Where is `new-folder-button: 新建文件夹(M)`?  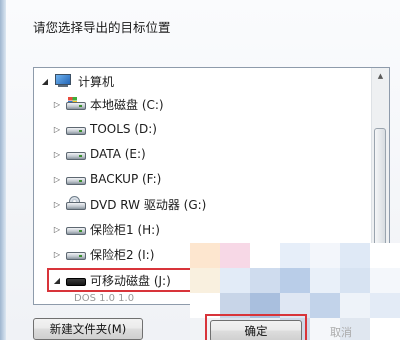
new-folder-button: 新建文件夹(M) is located at coordinates (88, 329).